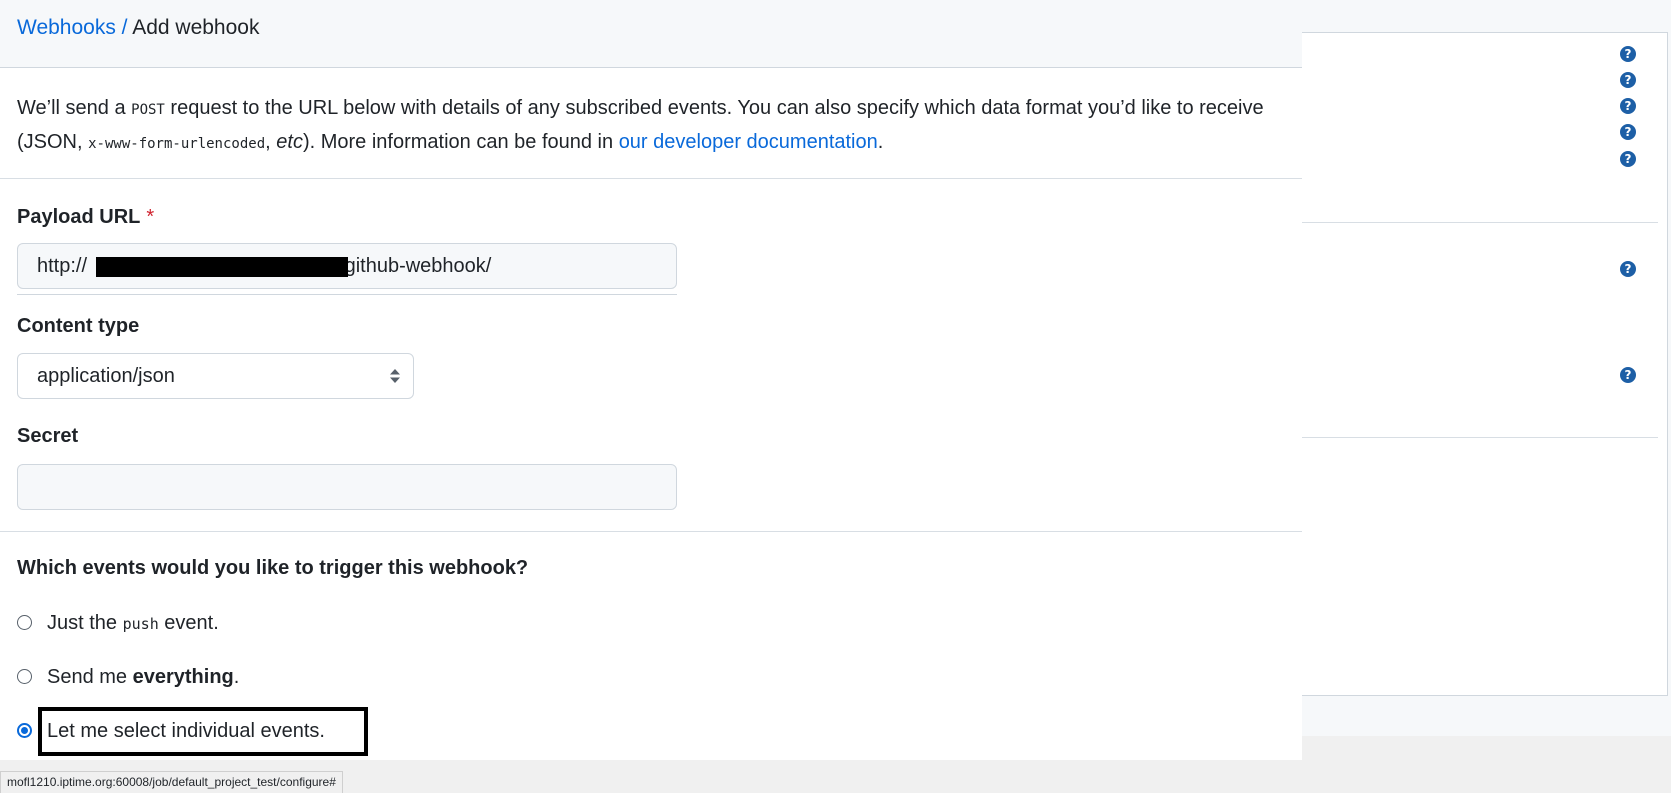  What do you see at coordinates (651, 34) in the screenshot?
I see `page-header: Webhooks / Add webhook` at bounding box center [651, 34].